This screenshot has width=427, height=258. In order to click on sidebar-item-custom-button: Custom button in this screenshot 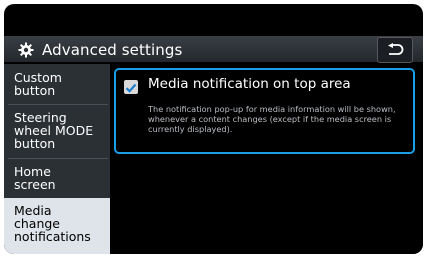, I will do `click(57, 85)`.